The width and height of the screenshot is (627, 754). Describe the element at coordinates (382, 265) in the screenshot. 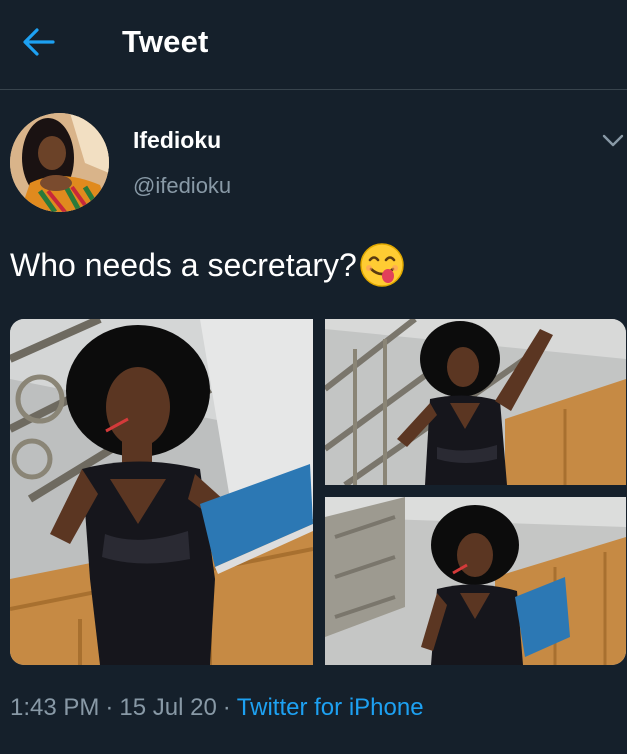

I see `face-savoring-food-emoji-icon` at that location.